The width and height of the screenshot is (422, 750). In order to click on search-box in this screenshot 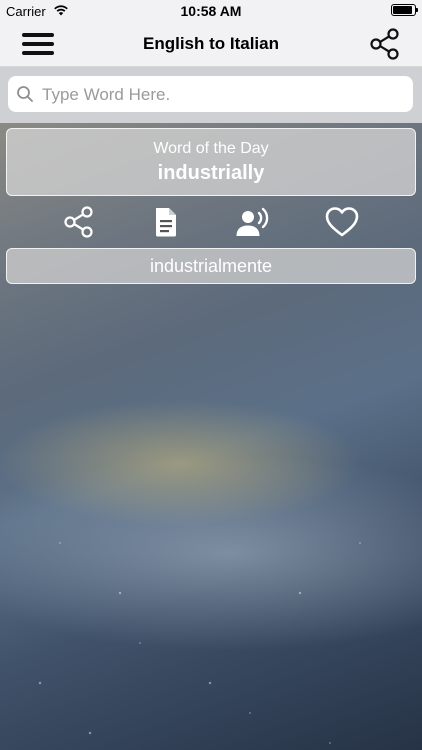, I will do `click(210, 94)`.